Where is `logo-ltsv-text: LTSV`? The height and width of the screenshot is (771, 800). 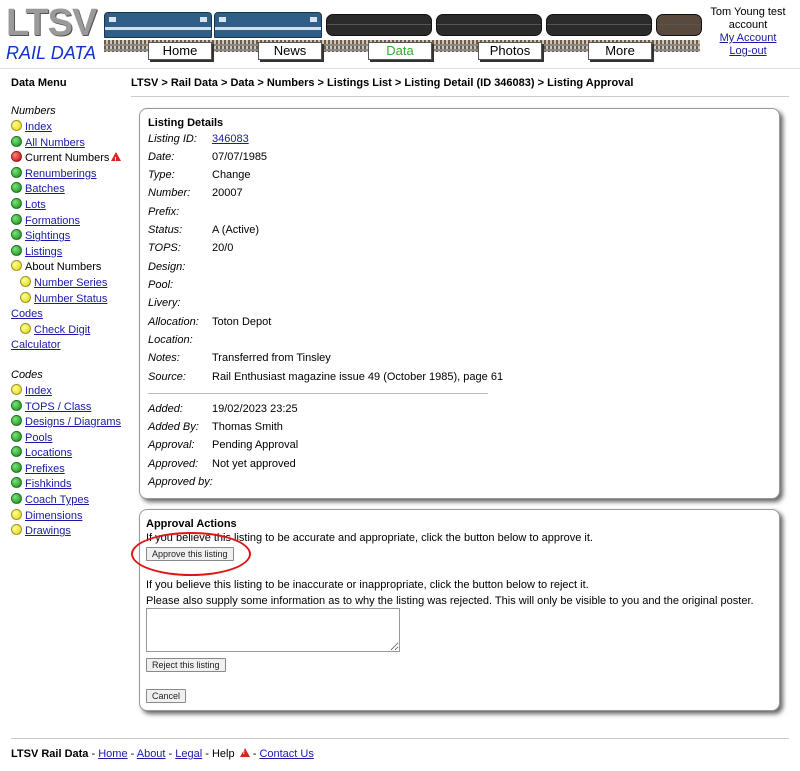 logo-ltsv-text: LTSV is located at coordinates (51, 23).